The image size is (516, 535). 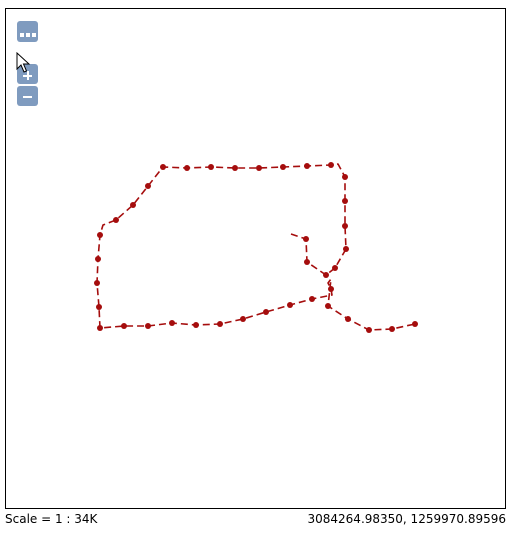 I want to click on minus-icon, so click(x=27, y=96).